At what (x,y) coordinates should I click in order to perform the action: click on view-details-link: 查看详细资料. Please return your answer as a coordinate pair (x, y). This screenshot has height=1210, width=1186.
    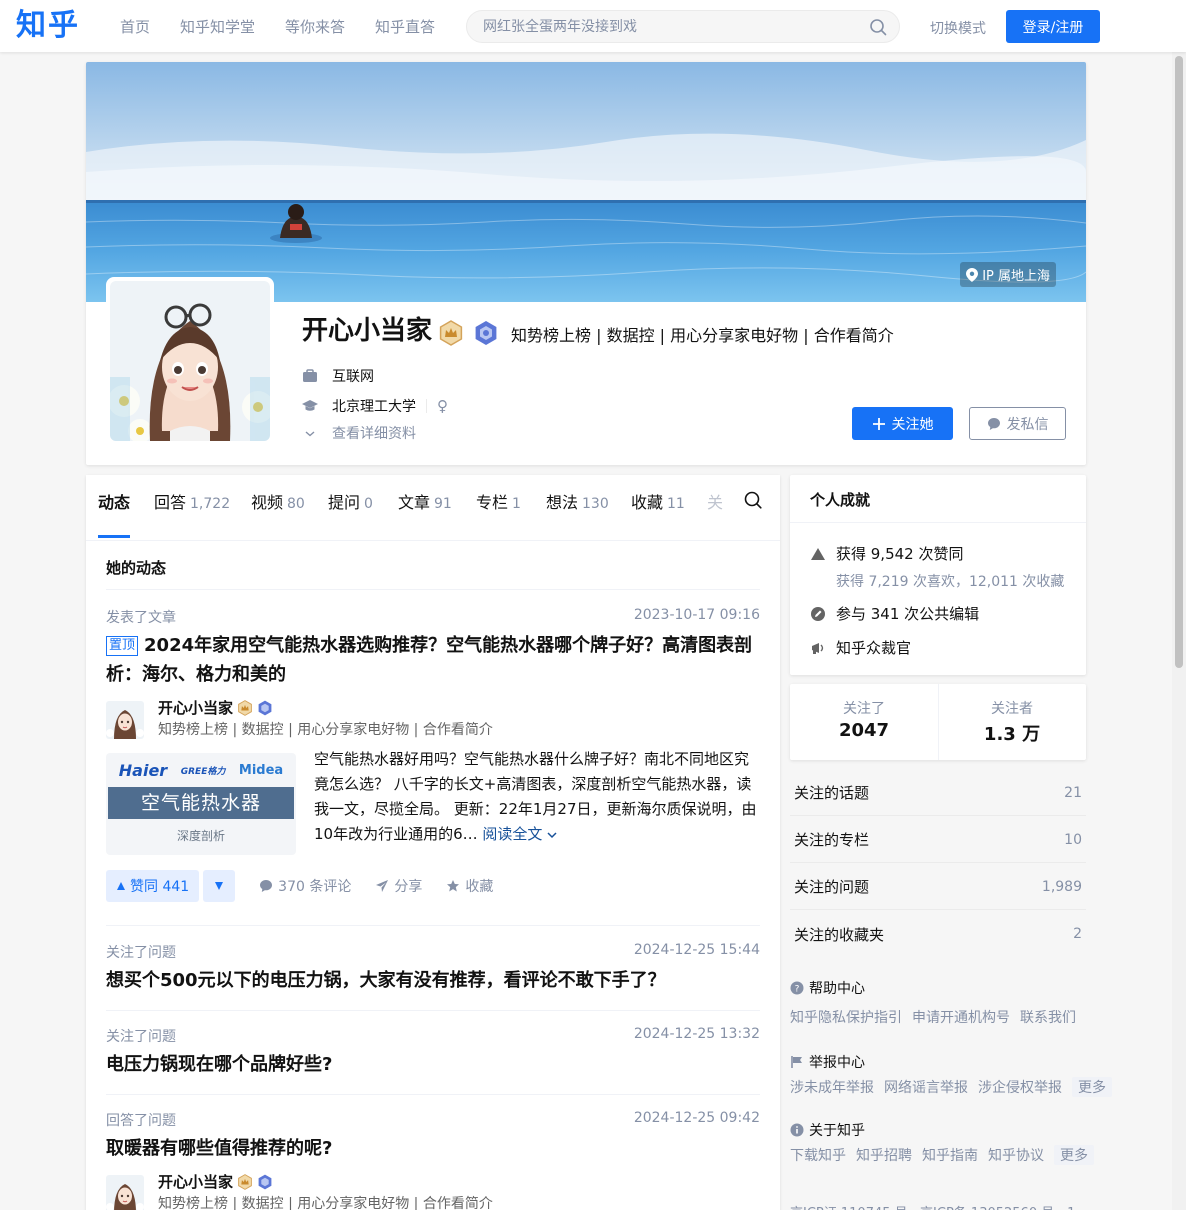
    Looking at the image, I should click on (359, 433).